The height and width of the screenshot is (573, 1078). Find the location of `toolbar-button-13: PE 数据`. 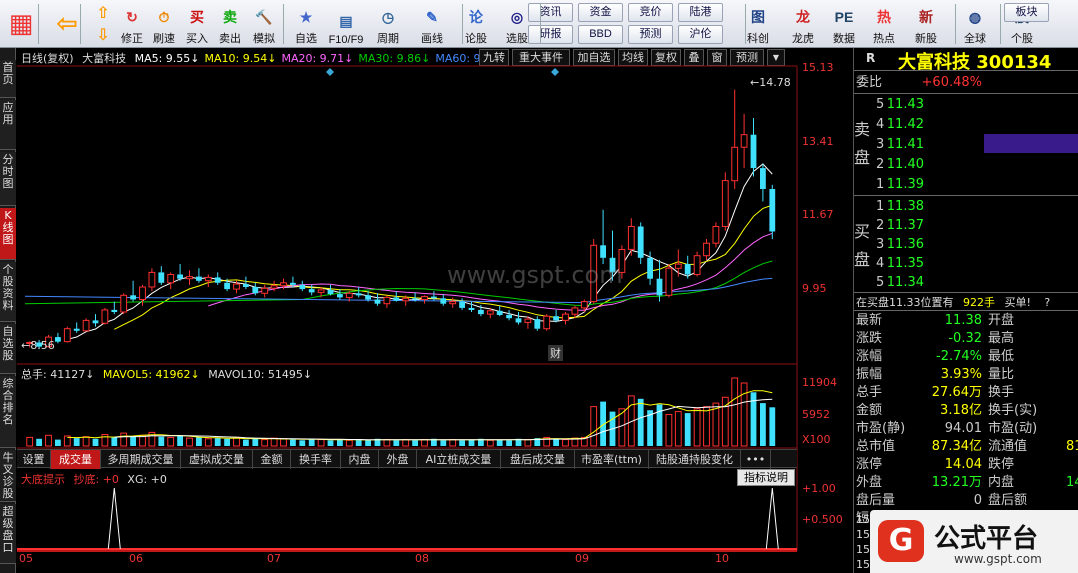

toolbar-button-13: PE 数据 is located at coordinates (844, 24).